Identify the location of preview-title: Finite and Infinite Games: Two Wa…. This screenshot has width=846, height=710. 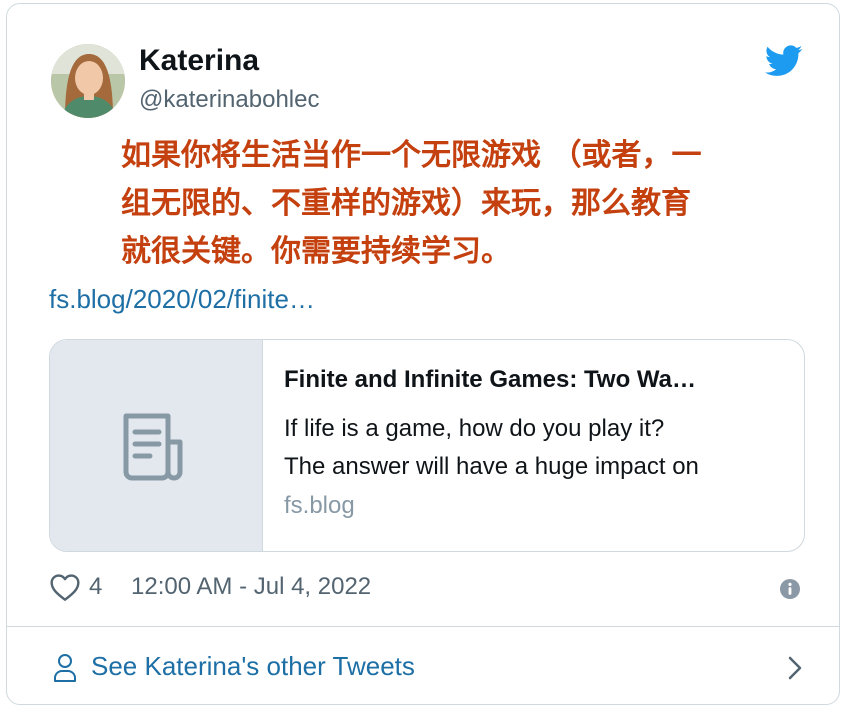
(490, 379).